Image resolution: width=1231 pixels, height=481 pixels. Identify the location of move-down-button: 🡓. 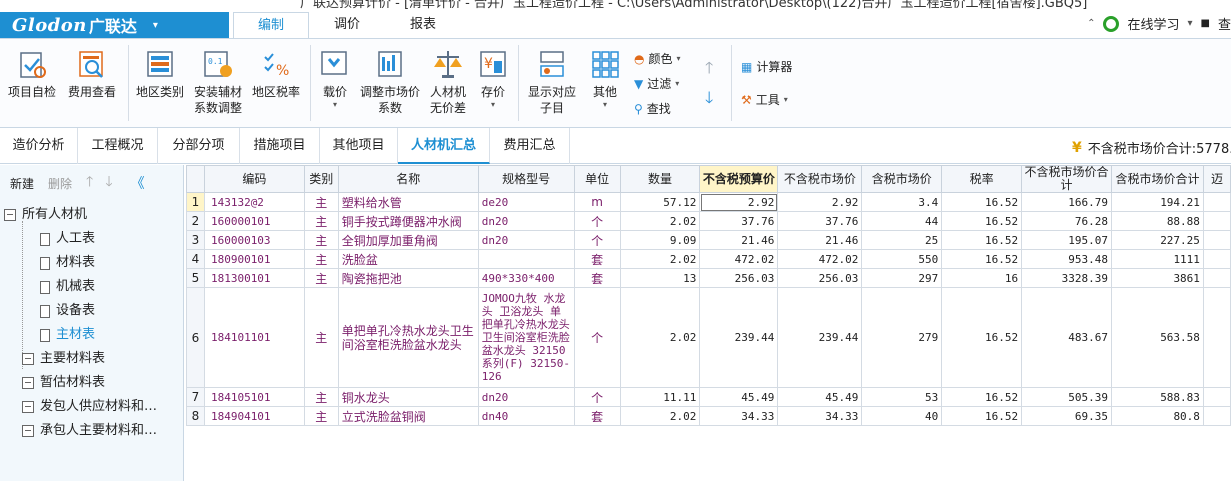
(709, 100).